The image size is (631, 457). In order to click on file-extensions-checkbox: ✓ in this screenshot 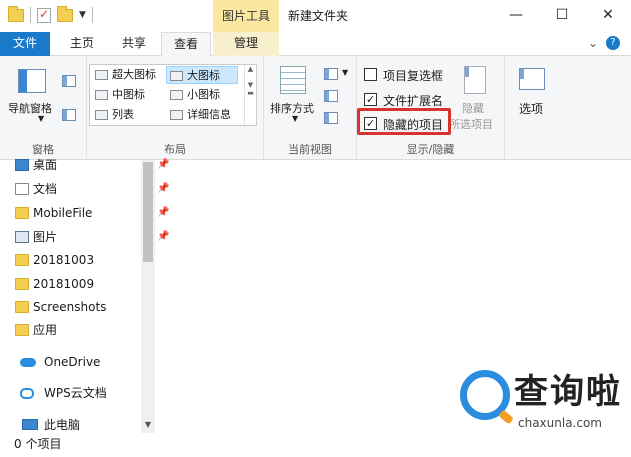, I will do `click(370, 99)`.